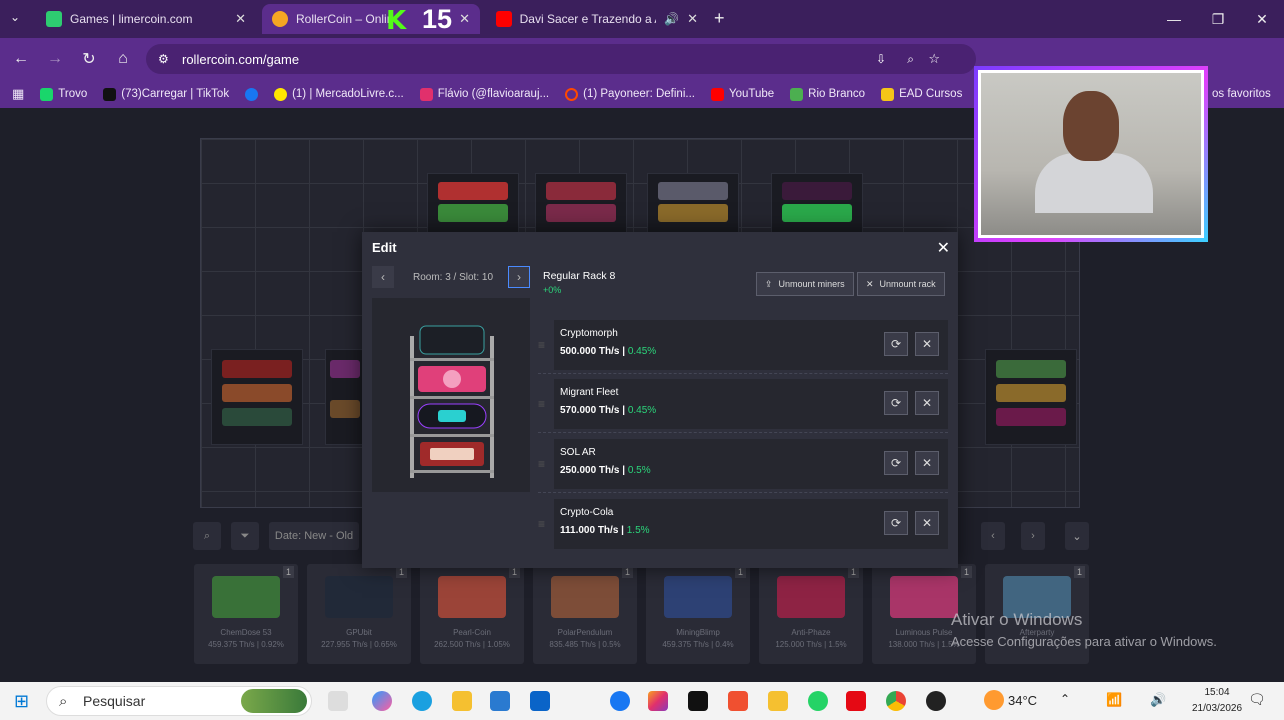  I want to click on bookmark-facebook, so click(252, 94).